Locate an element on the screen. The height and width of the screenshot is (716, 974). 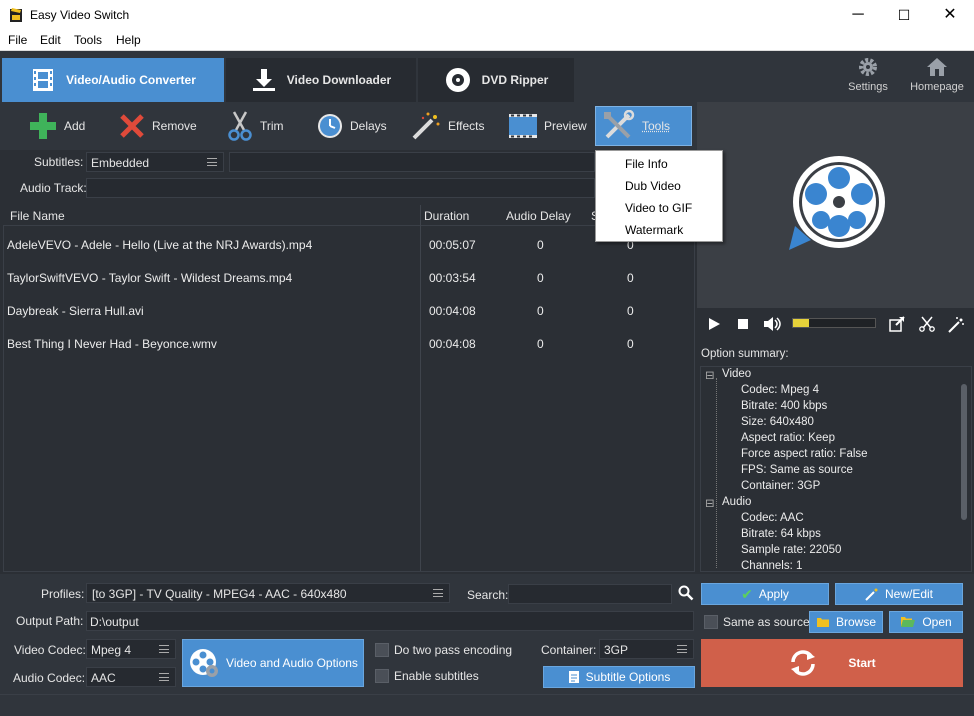
row-duration: 00:05:07 is located at coordinates (452, 245).